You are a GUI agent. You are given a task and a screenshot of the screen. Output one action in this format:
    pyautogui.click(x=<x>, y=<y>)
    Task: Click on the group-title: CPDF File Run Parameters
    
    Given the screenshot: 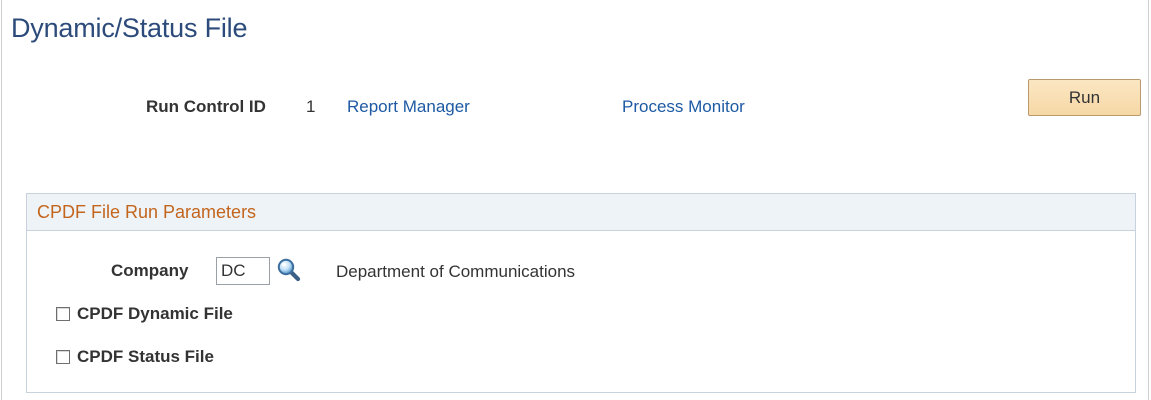 What is the action you would take?
    pyautogui.click(x=147, y=211)
    